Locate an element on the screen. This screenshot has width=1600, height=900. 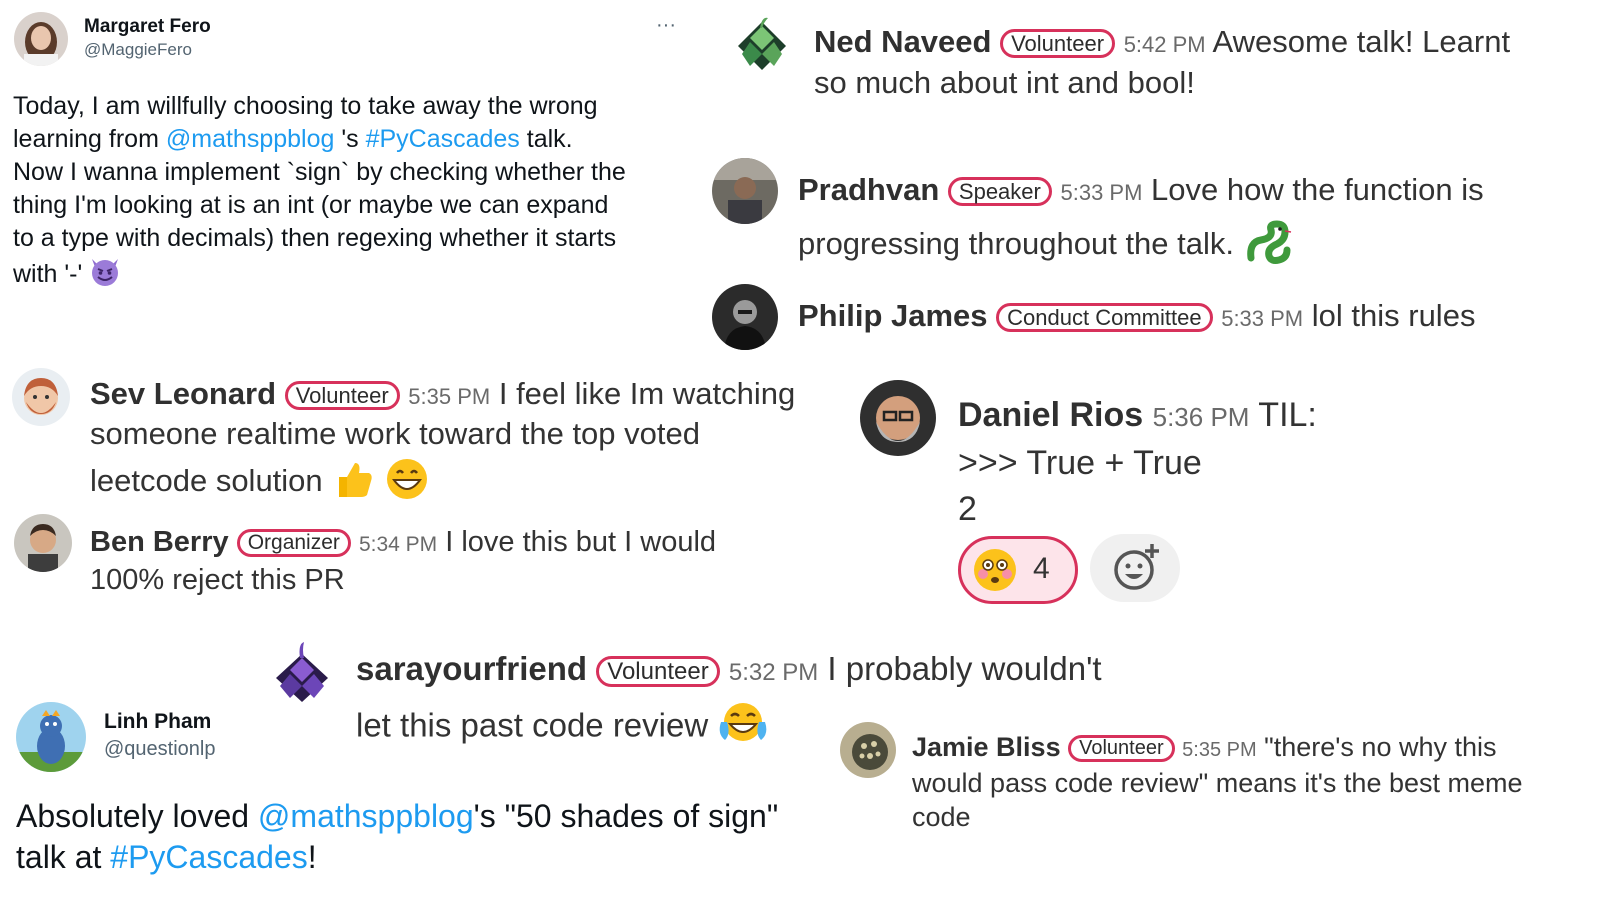
message-text: Awesome talk! Learnt is located at coordinates (1361, 41).